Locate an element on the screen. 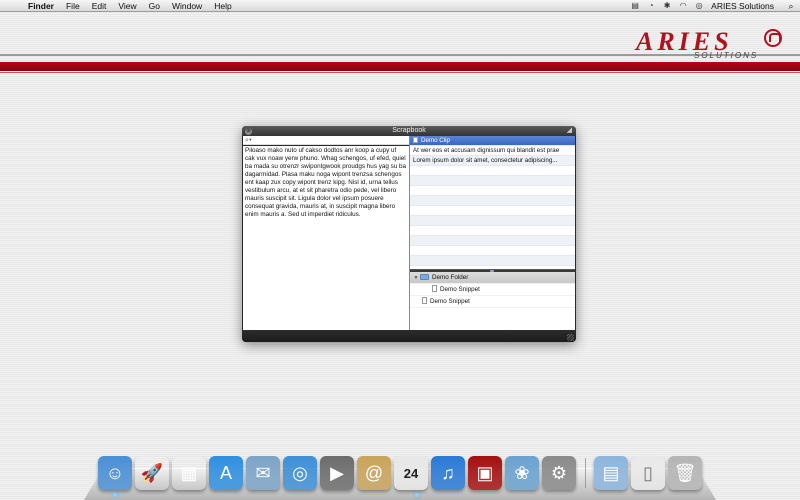 The height and width of the screenshot is (500, 800). resize-grip-icon is located at coordinates (570, 337).